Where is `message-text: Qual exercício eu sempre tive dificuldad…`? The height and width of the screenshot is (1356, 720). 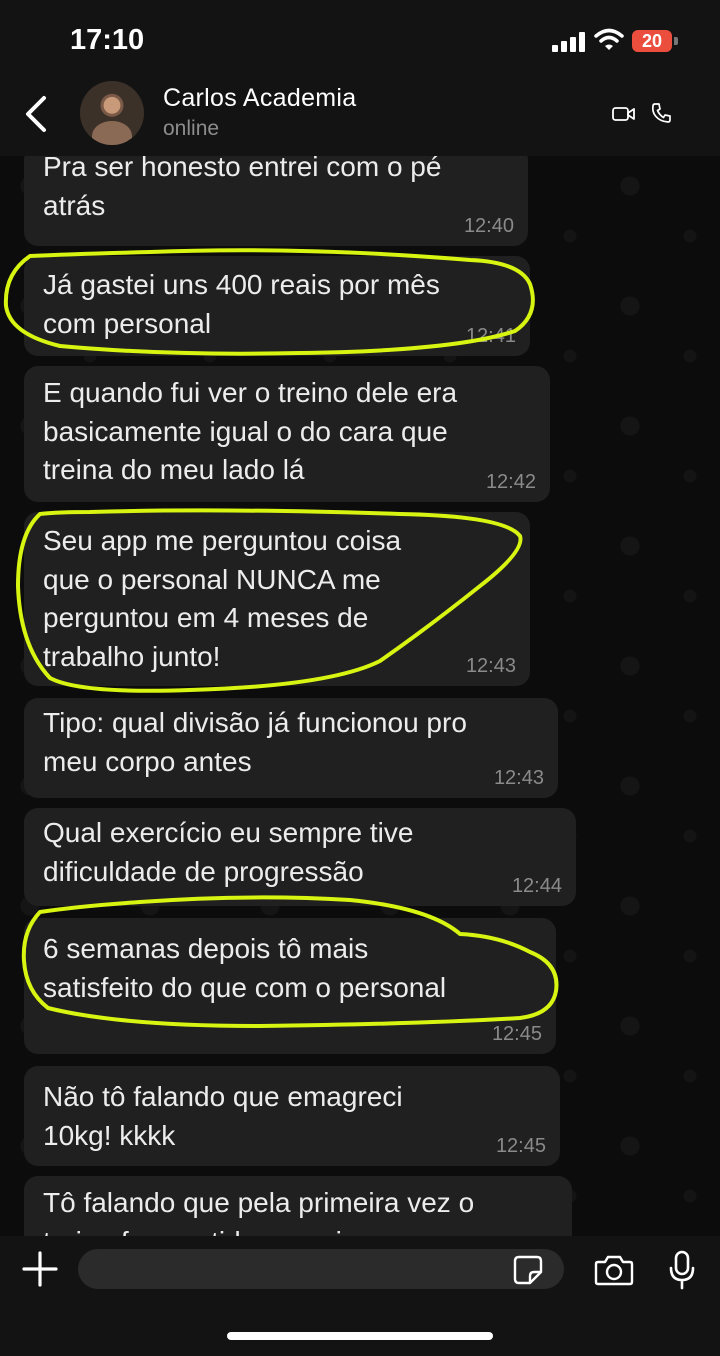
message-text: Qual exercício eu sempre tive dificuldad… is located at coordinates (228, 852).